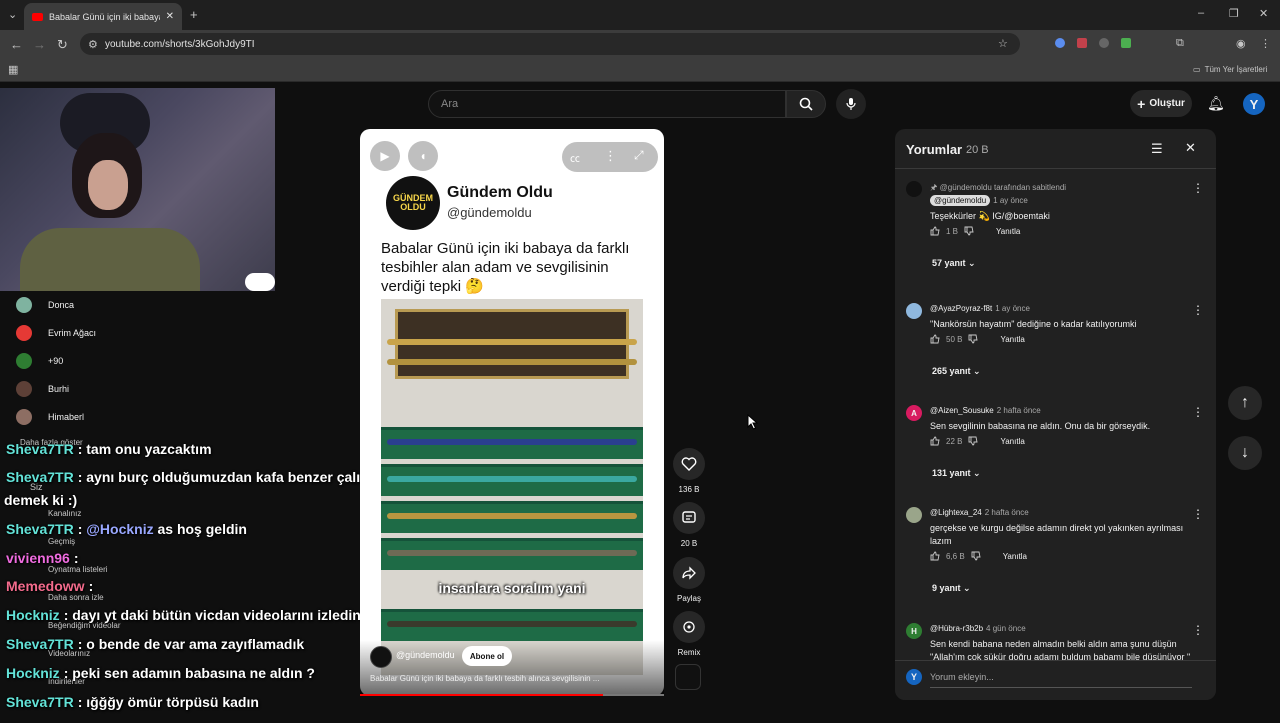 Image resolution: width=1280 pixels, height=723 pixels. I want to click on sidebar-link: Geçmiş, so click(61, 541).